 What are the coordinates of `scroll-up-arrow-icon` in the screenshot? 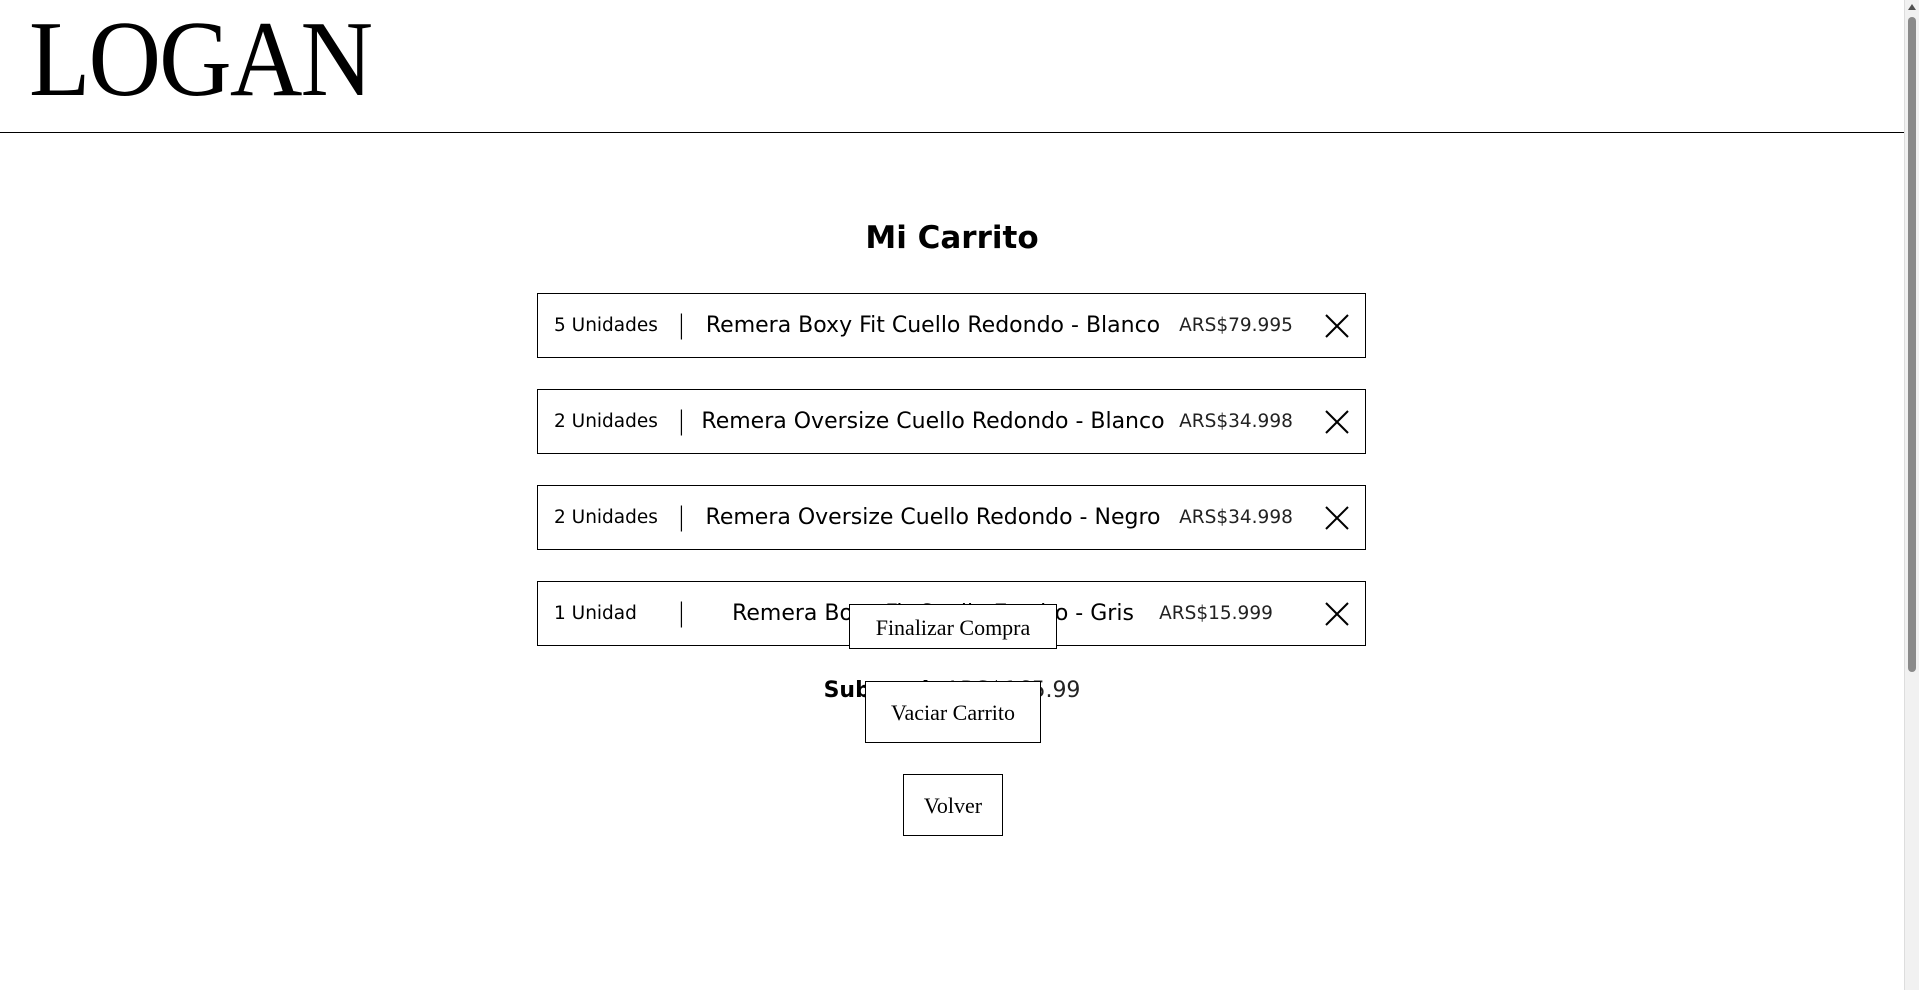 It's located at (1912, 7).